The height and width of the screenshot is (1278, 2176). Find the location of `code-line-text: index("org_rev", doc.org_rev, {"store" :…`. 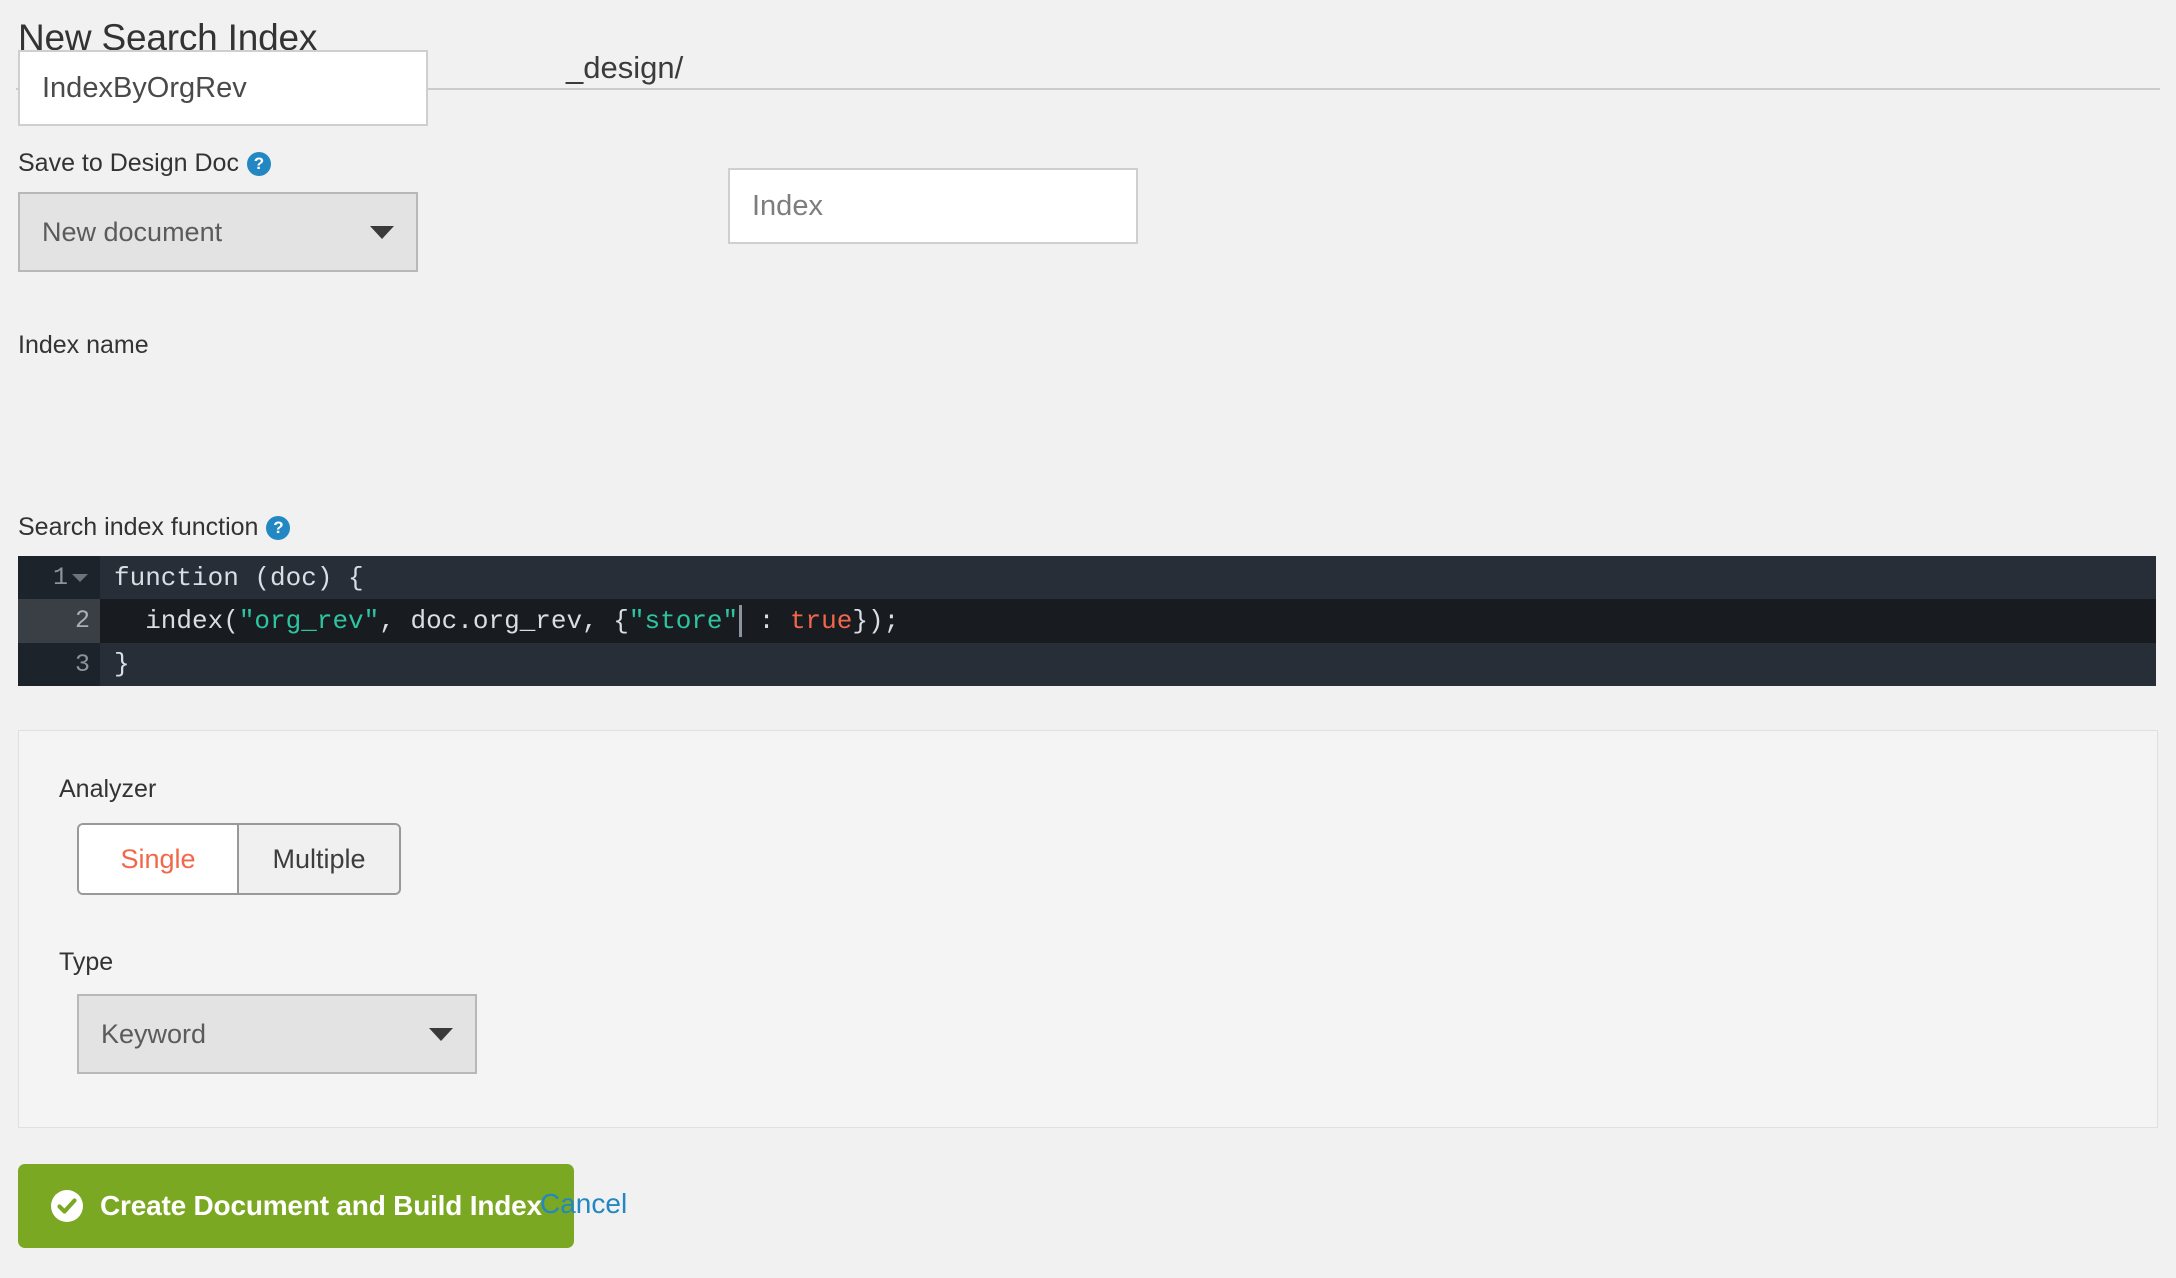

code-line-text: index("org_rev", doc.org_rev, {"store" :… is located at coordinates (1128, 620).